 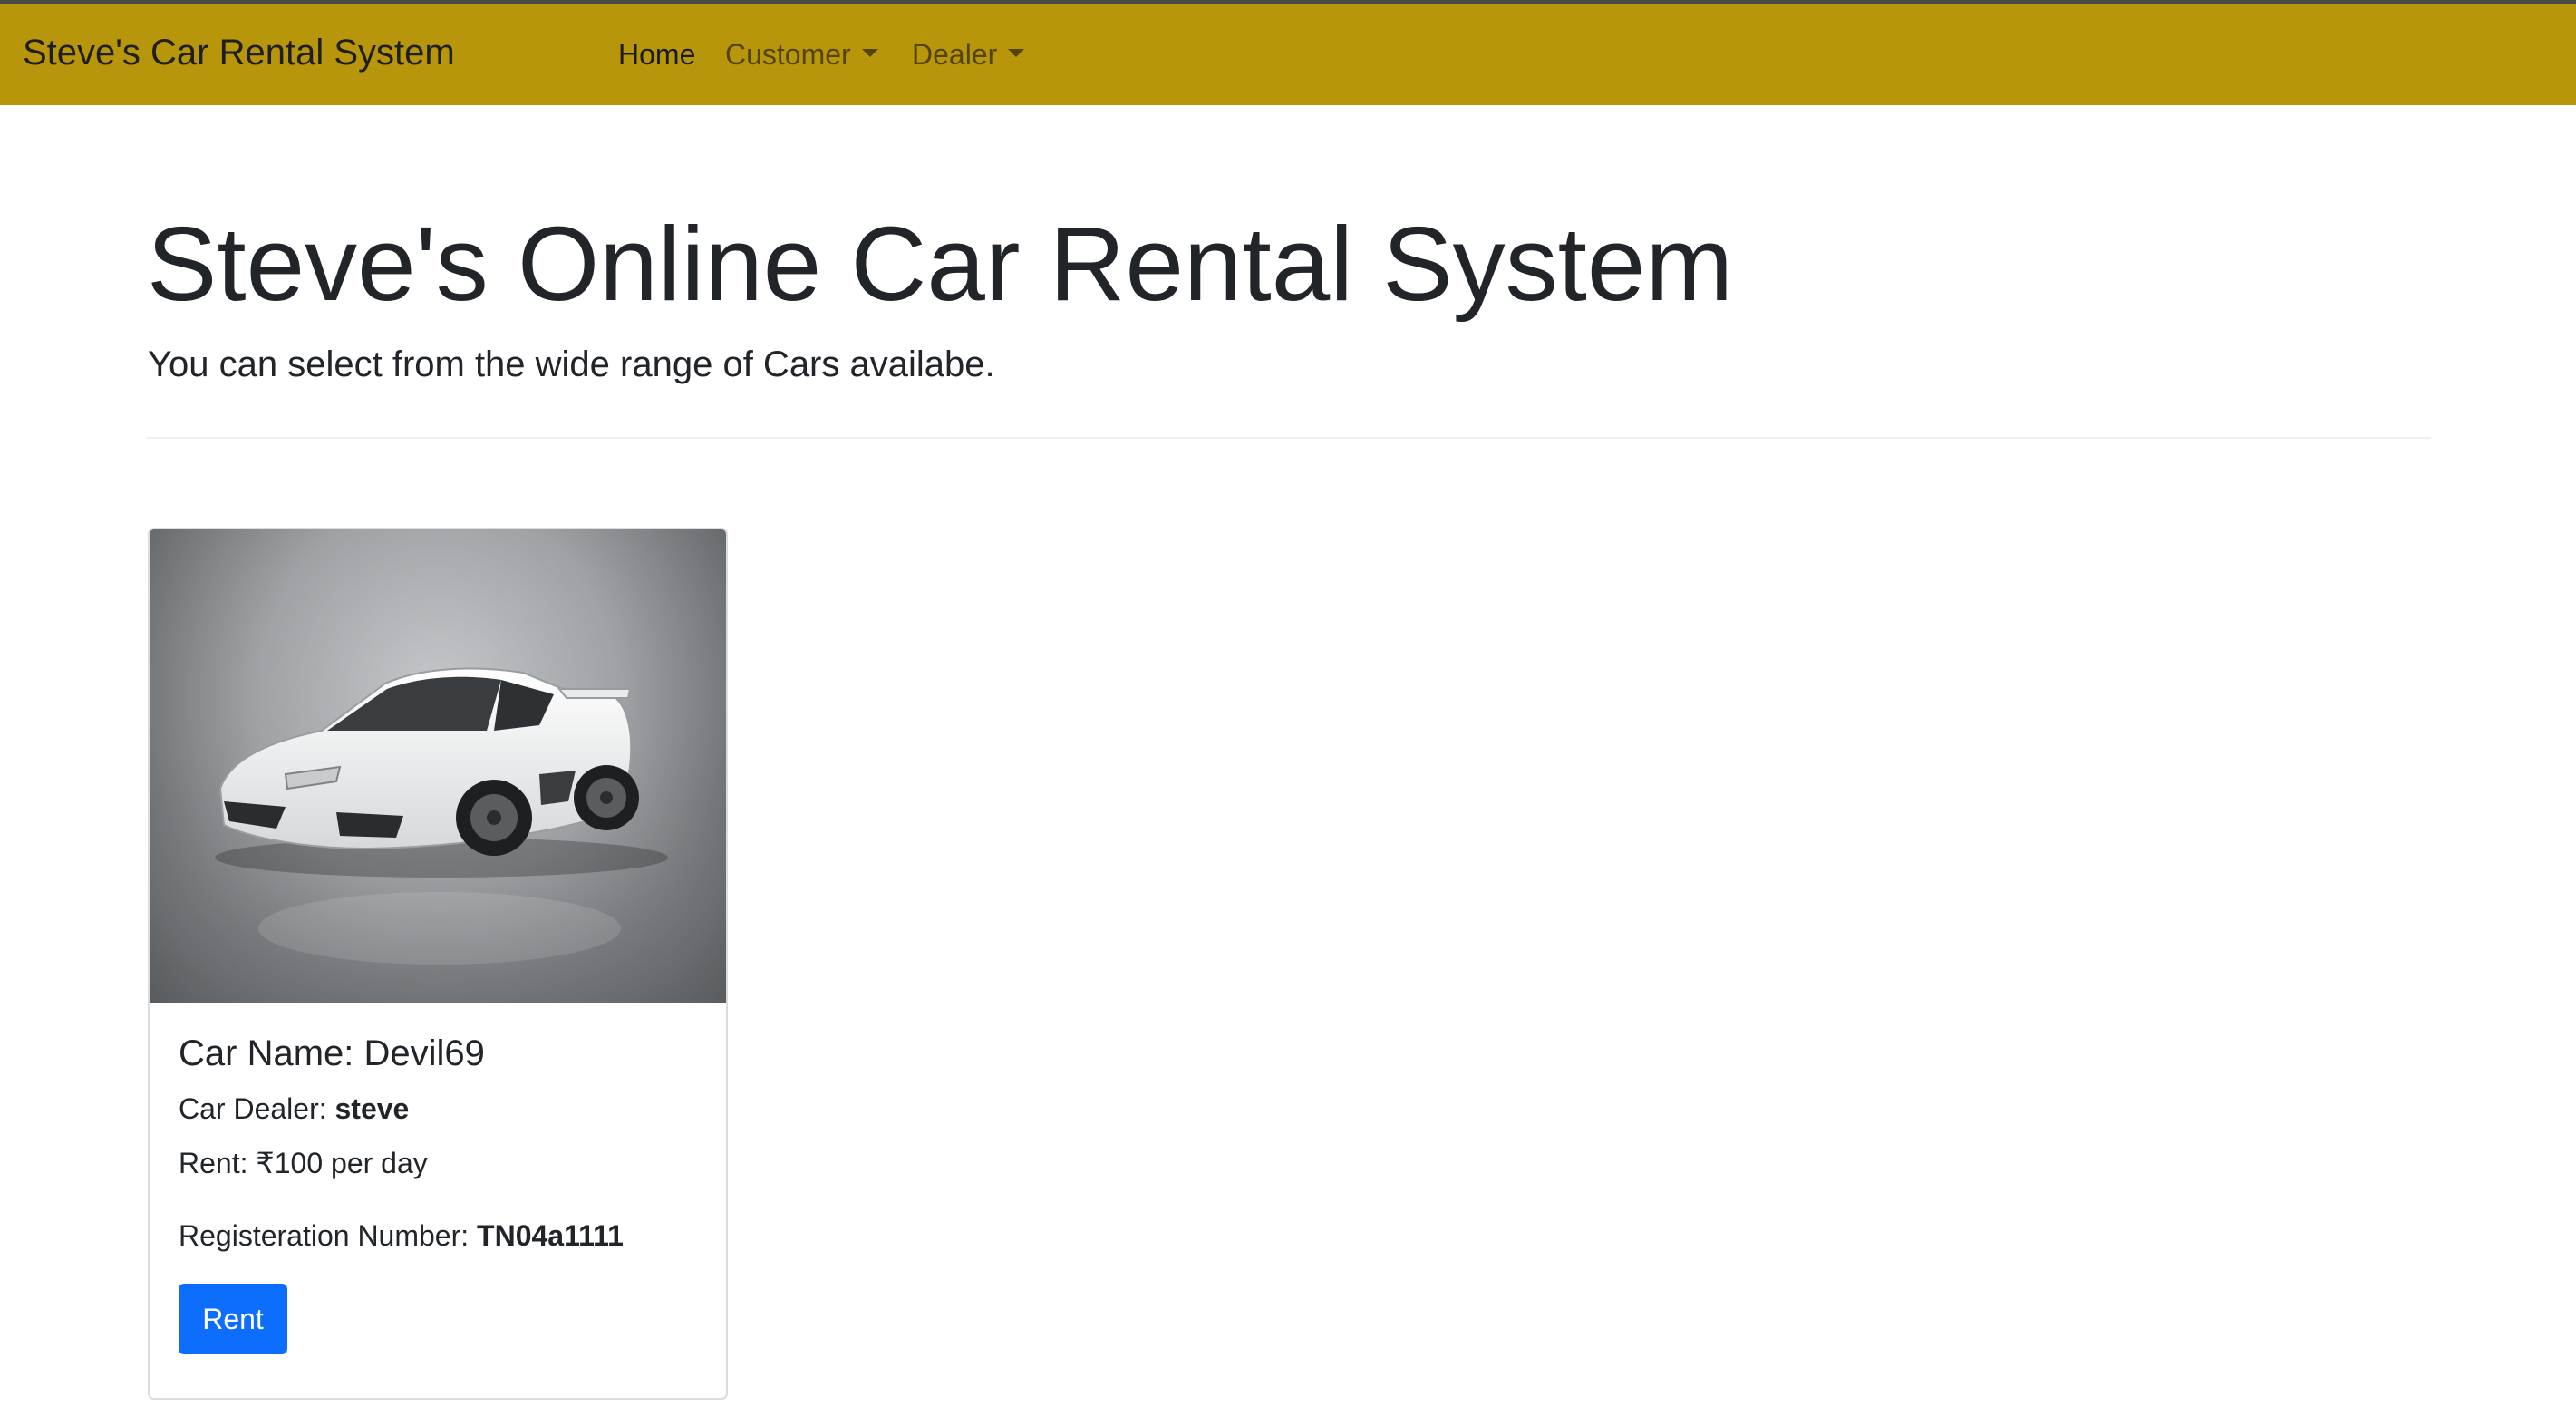 I want to click on nav-customer-label: Customer, so click(x=788, y=54).